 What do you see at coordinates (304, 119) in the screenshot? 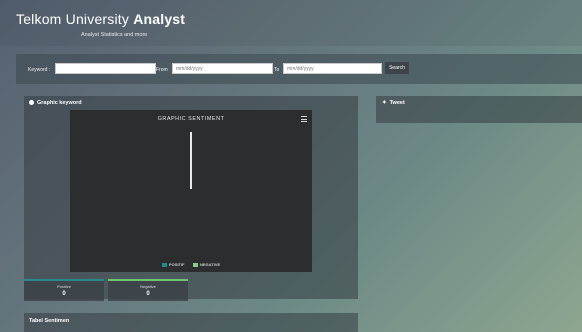
I see `chart-menu-icon` at bounding box center [304, 119].